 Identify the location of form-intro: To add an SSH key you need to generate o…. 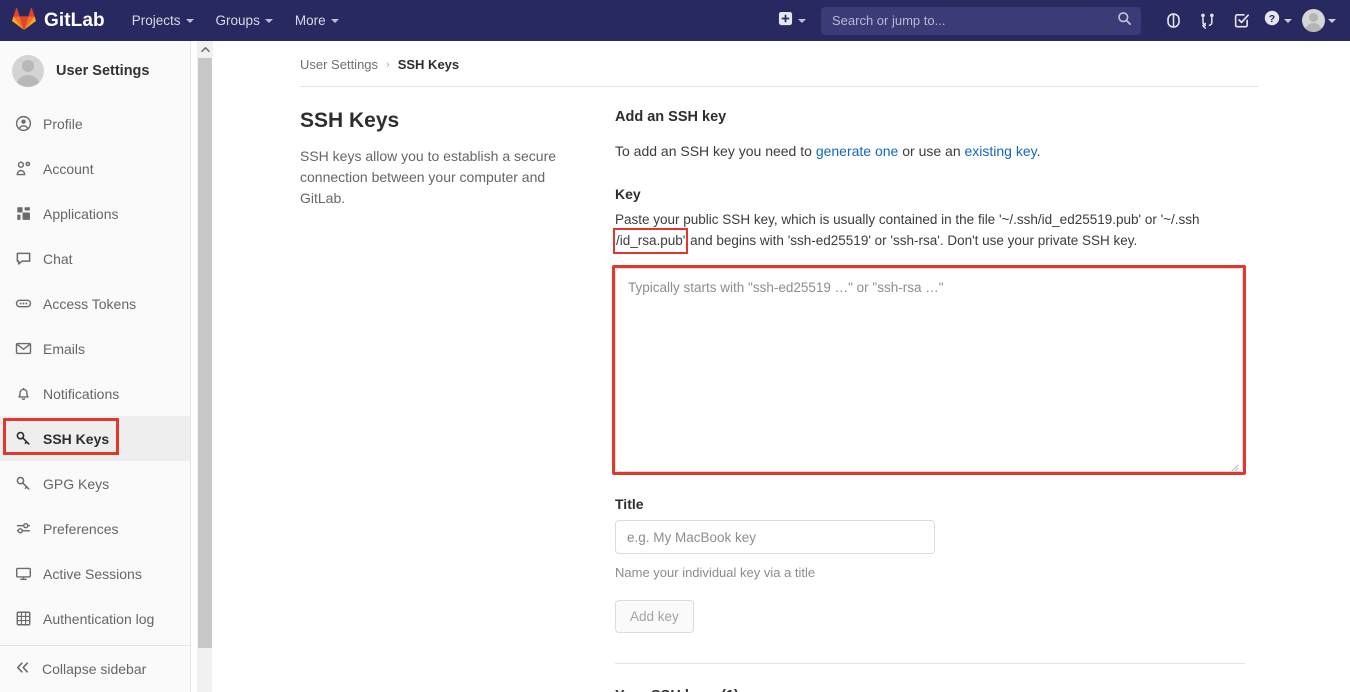
(930, 151).